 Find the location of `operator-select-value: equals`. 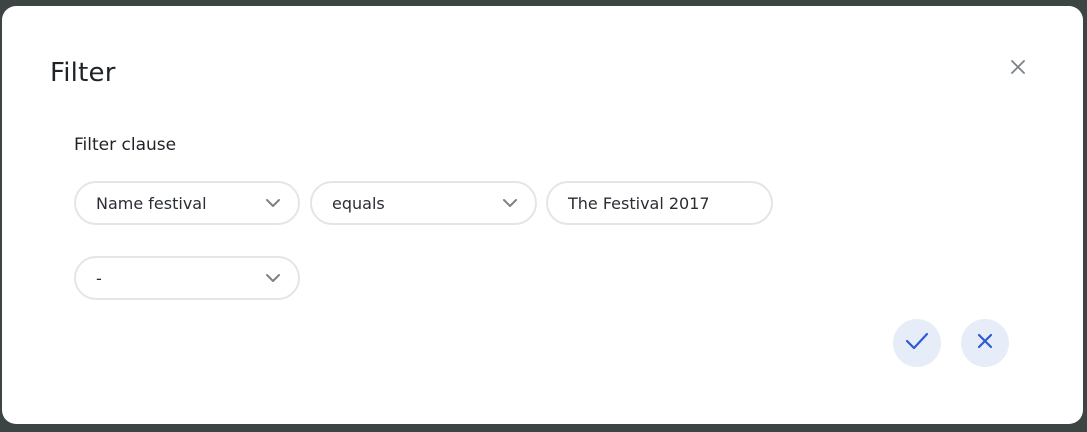

operator-select-value: equals is located at coordinates (358, 203).